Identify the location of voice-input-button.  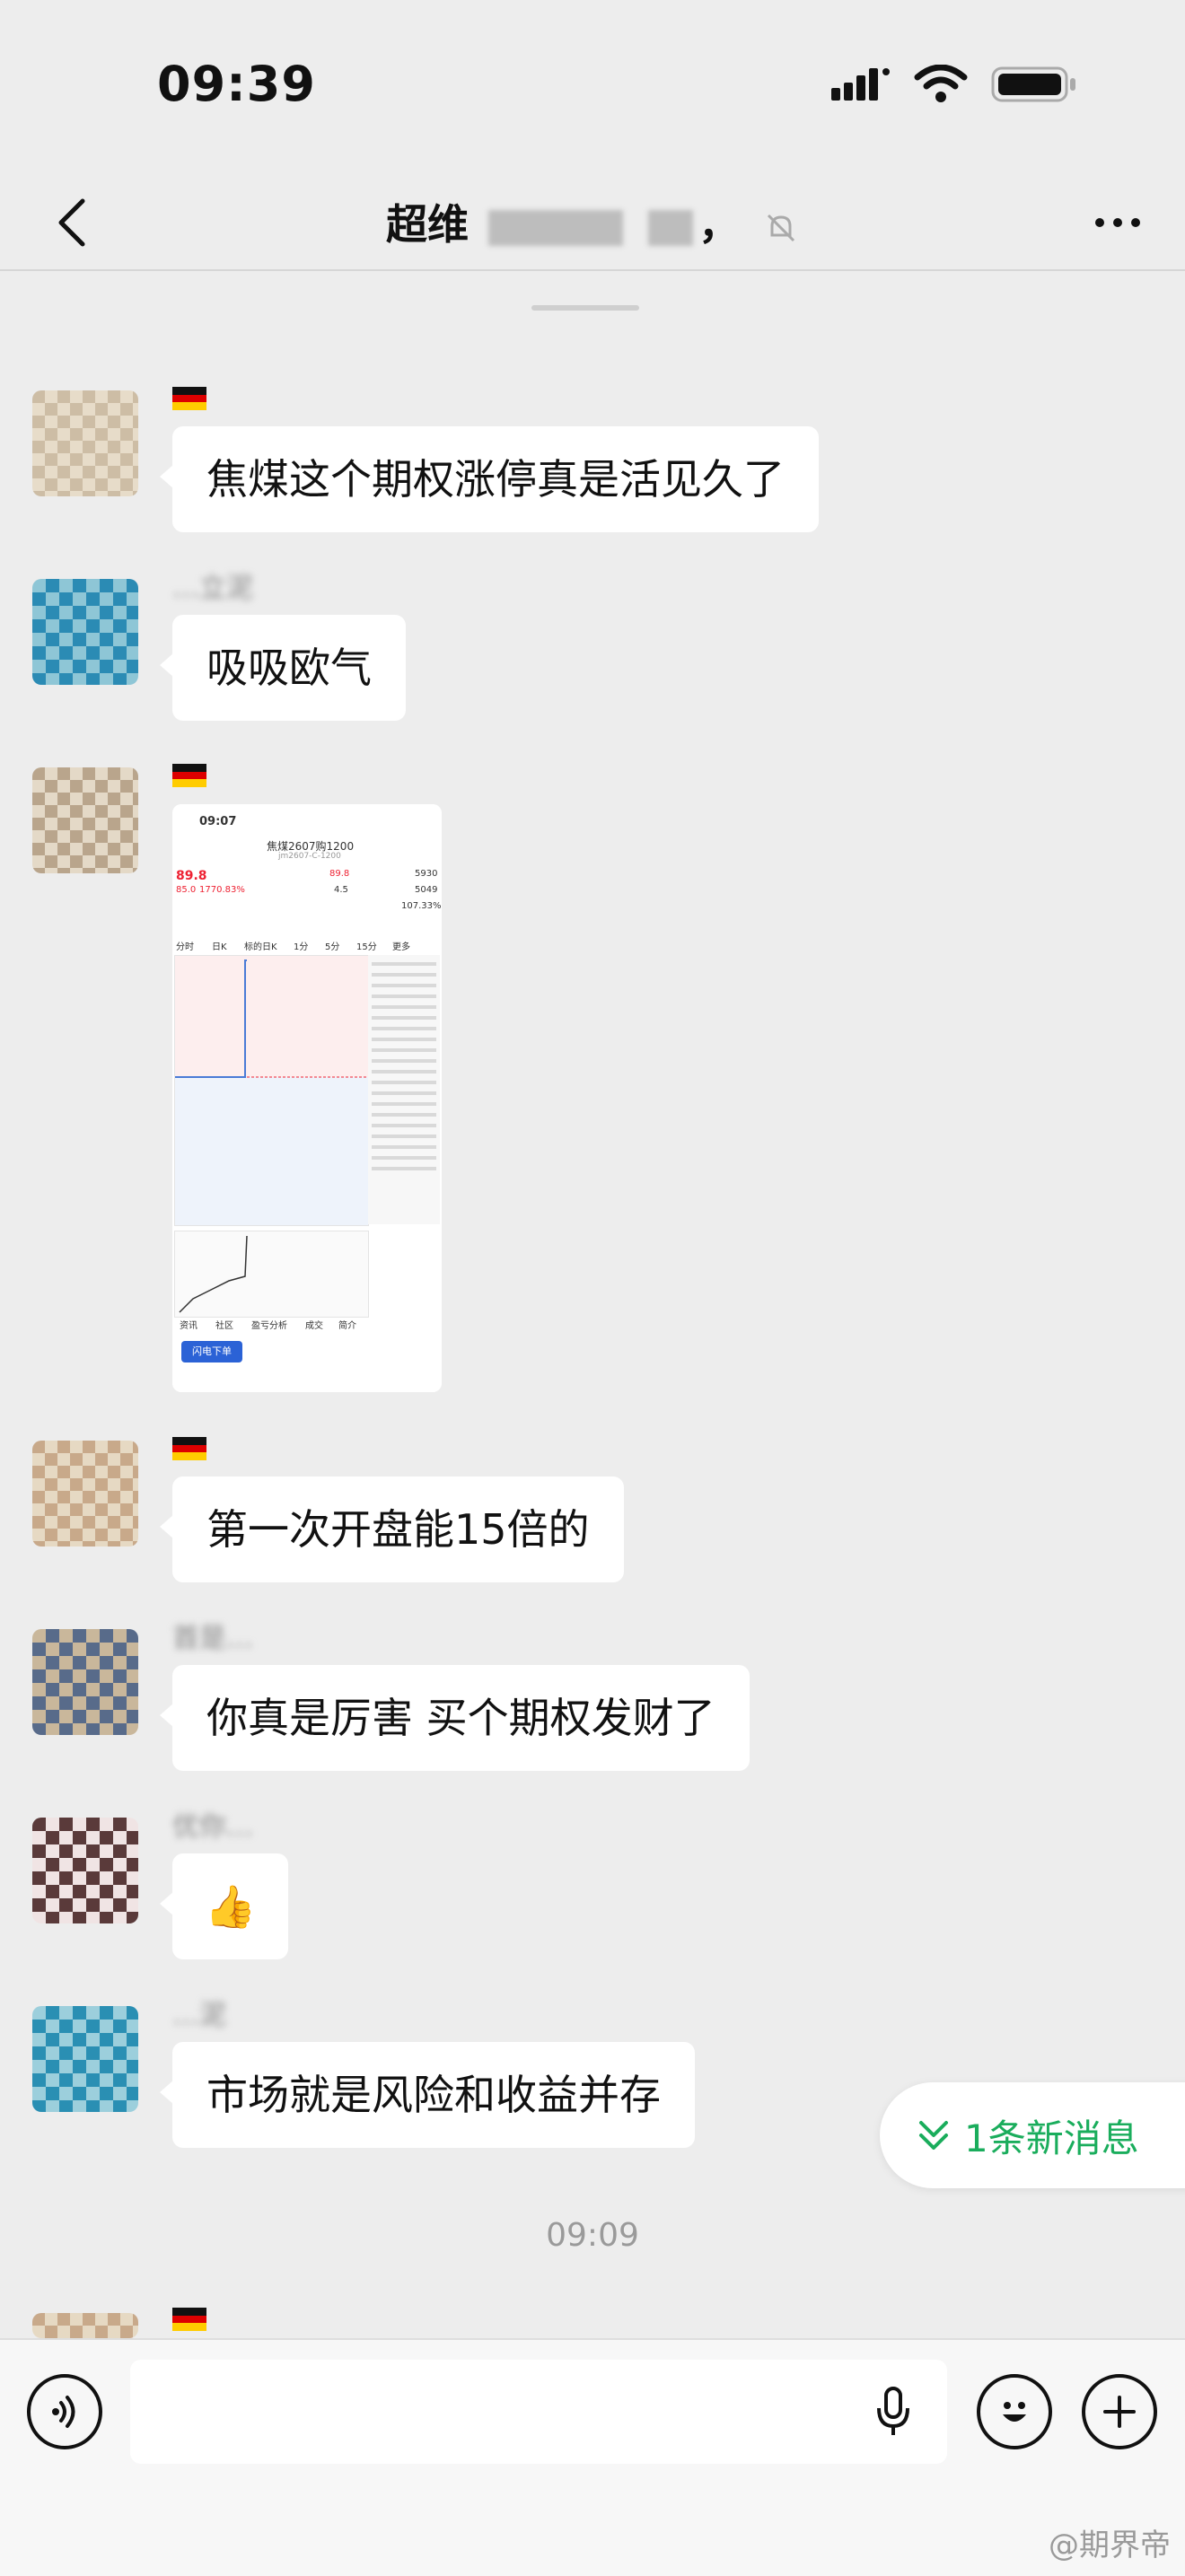
(64, 2411).